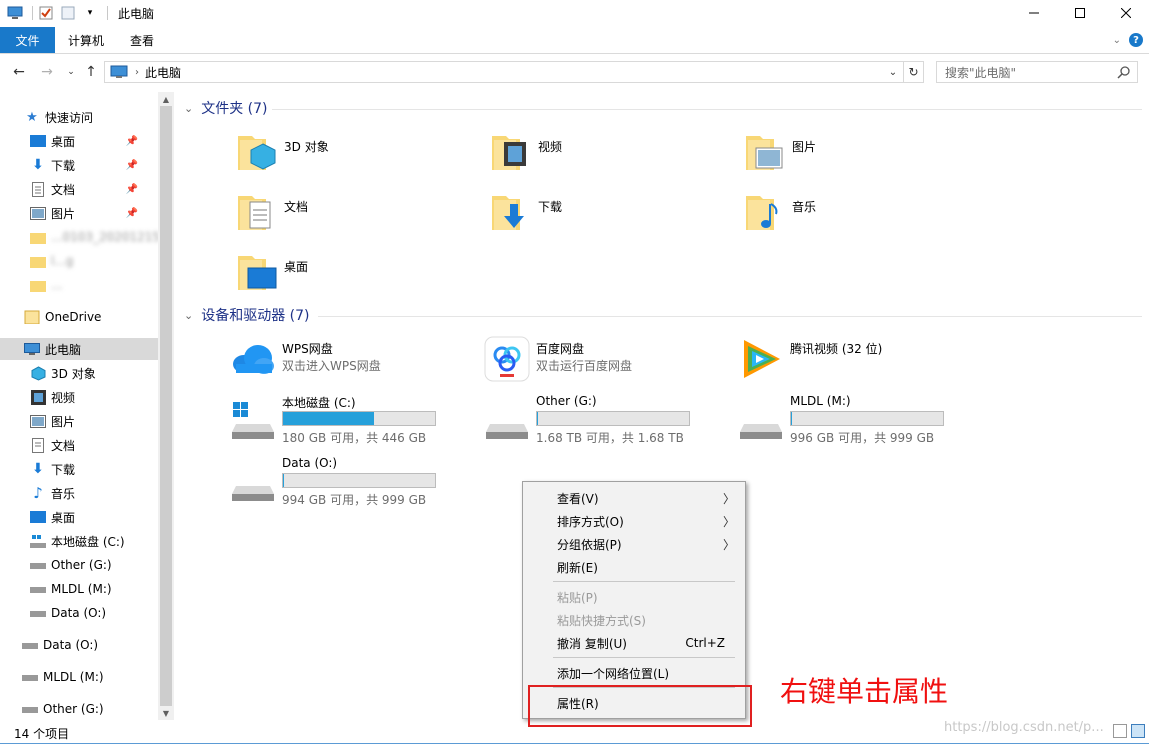 This screenshot has height=746, width=1149. Describe the element at coordinates (38, 397) in the screenshot. I see `film-icon` at that location.